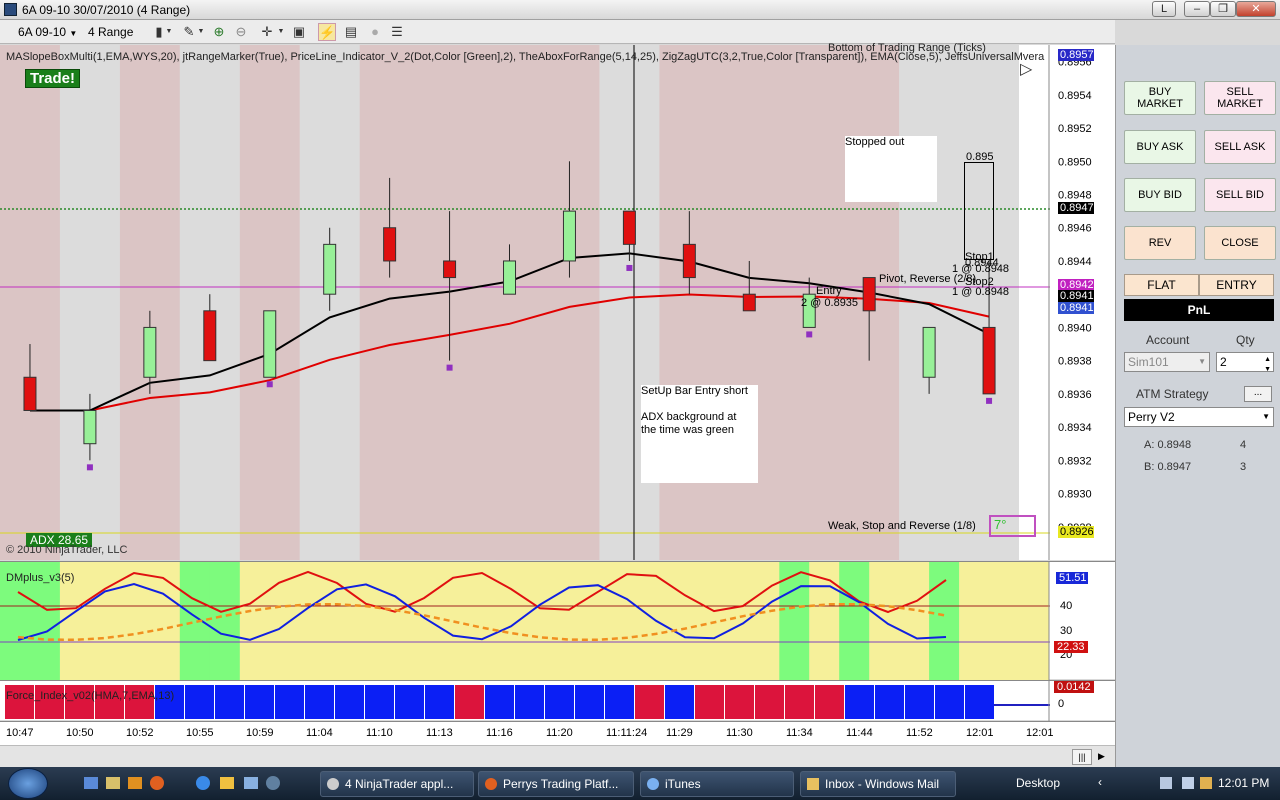  I want to click on atm-strategy-select: Perry V2 ▼, so click(1199, 417).